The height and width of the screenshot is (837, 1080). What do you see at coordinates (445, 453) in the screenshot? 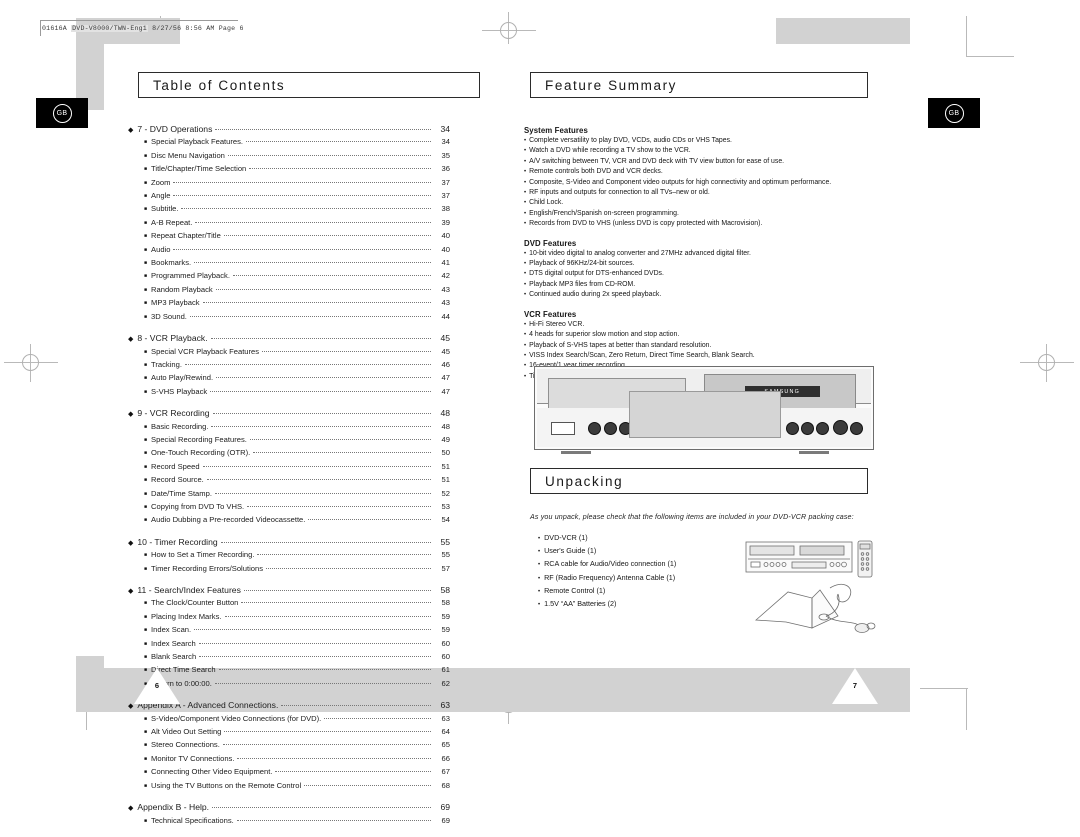
I see `toc-page-number: 50` at bounding box center [445, 453].